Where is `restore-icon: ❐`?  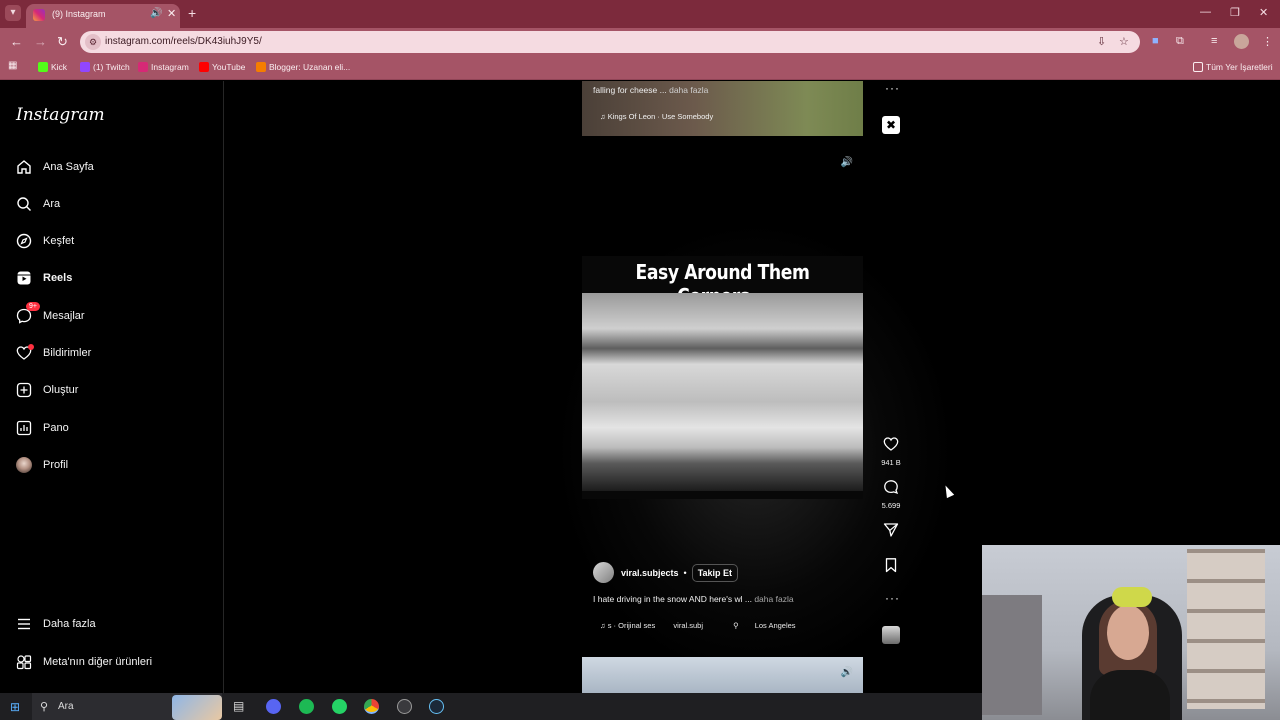 restore-icon: ❐ is located at coordinates (1235, 12).